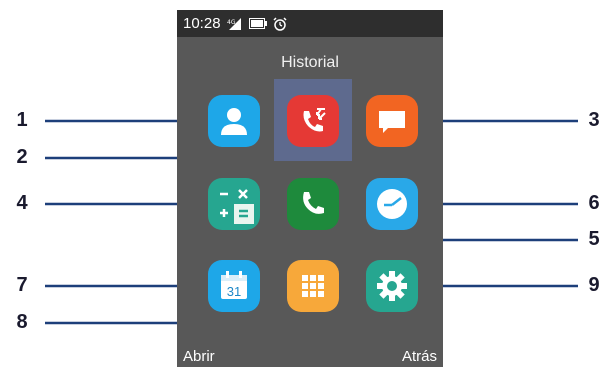 Image resolution: width=606 pixels, height=367 pixels. I want to click on messages-app, so click(392, 121).